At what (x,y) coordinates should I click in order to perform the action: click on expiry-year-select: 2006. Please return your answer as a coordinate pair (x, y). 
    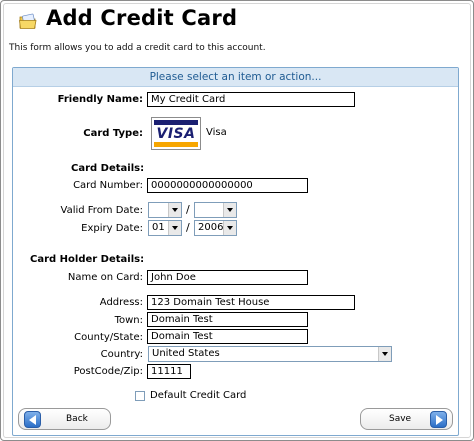
    Looking at the image, I should click on (215, 228).